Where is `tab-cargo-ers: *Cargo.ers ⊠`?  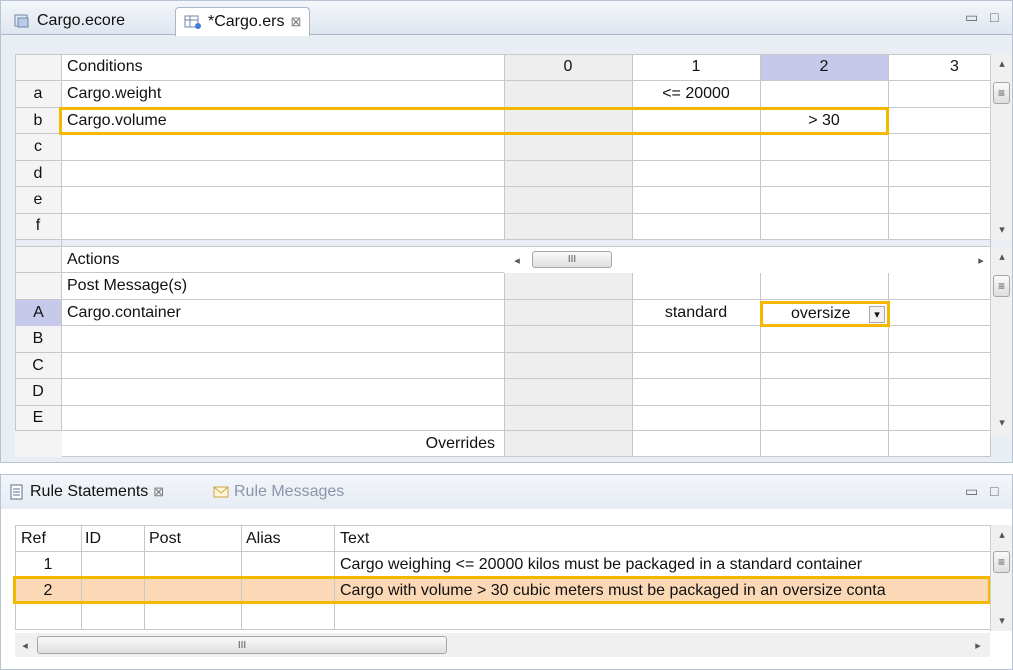 tab-cargo-ers: *Cargo.ers ⊠ is located at coordinates (243, 21).